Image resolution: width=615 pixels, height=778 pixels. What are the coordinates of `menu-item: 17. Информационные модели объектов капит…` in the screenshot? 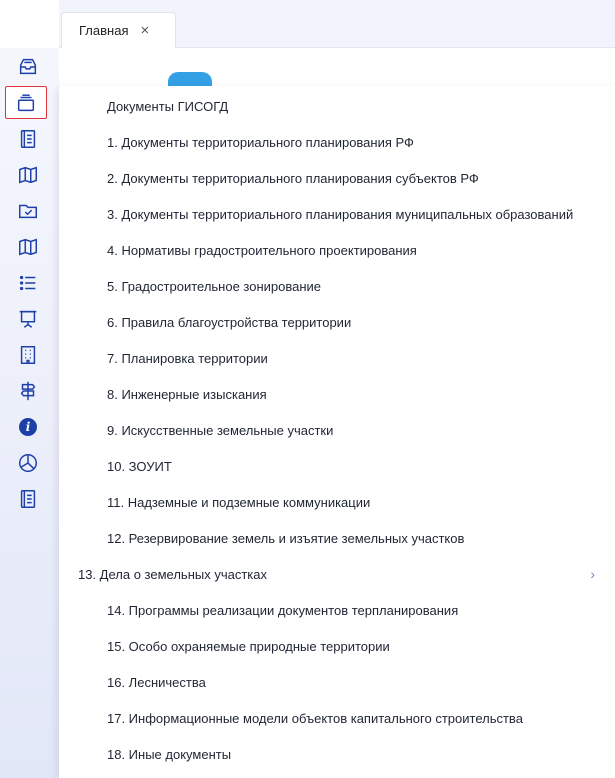 It's located at (315, 719).